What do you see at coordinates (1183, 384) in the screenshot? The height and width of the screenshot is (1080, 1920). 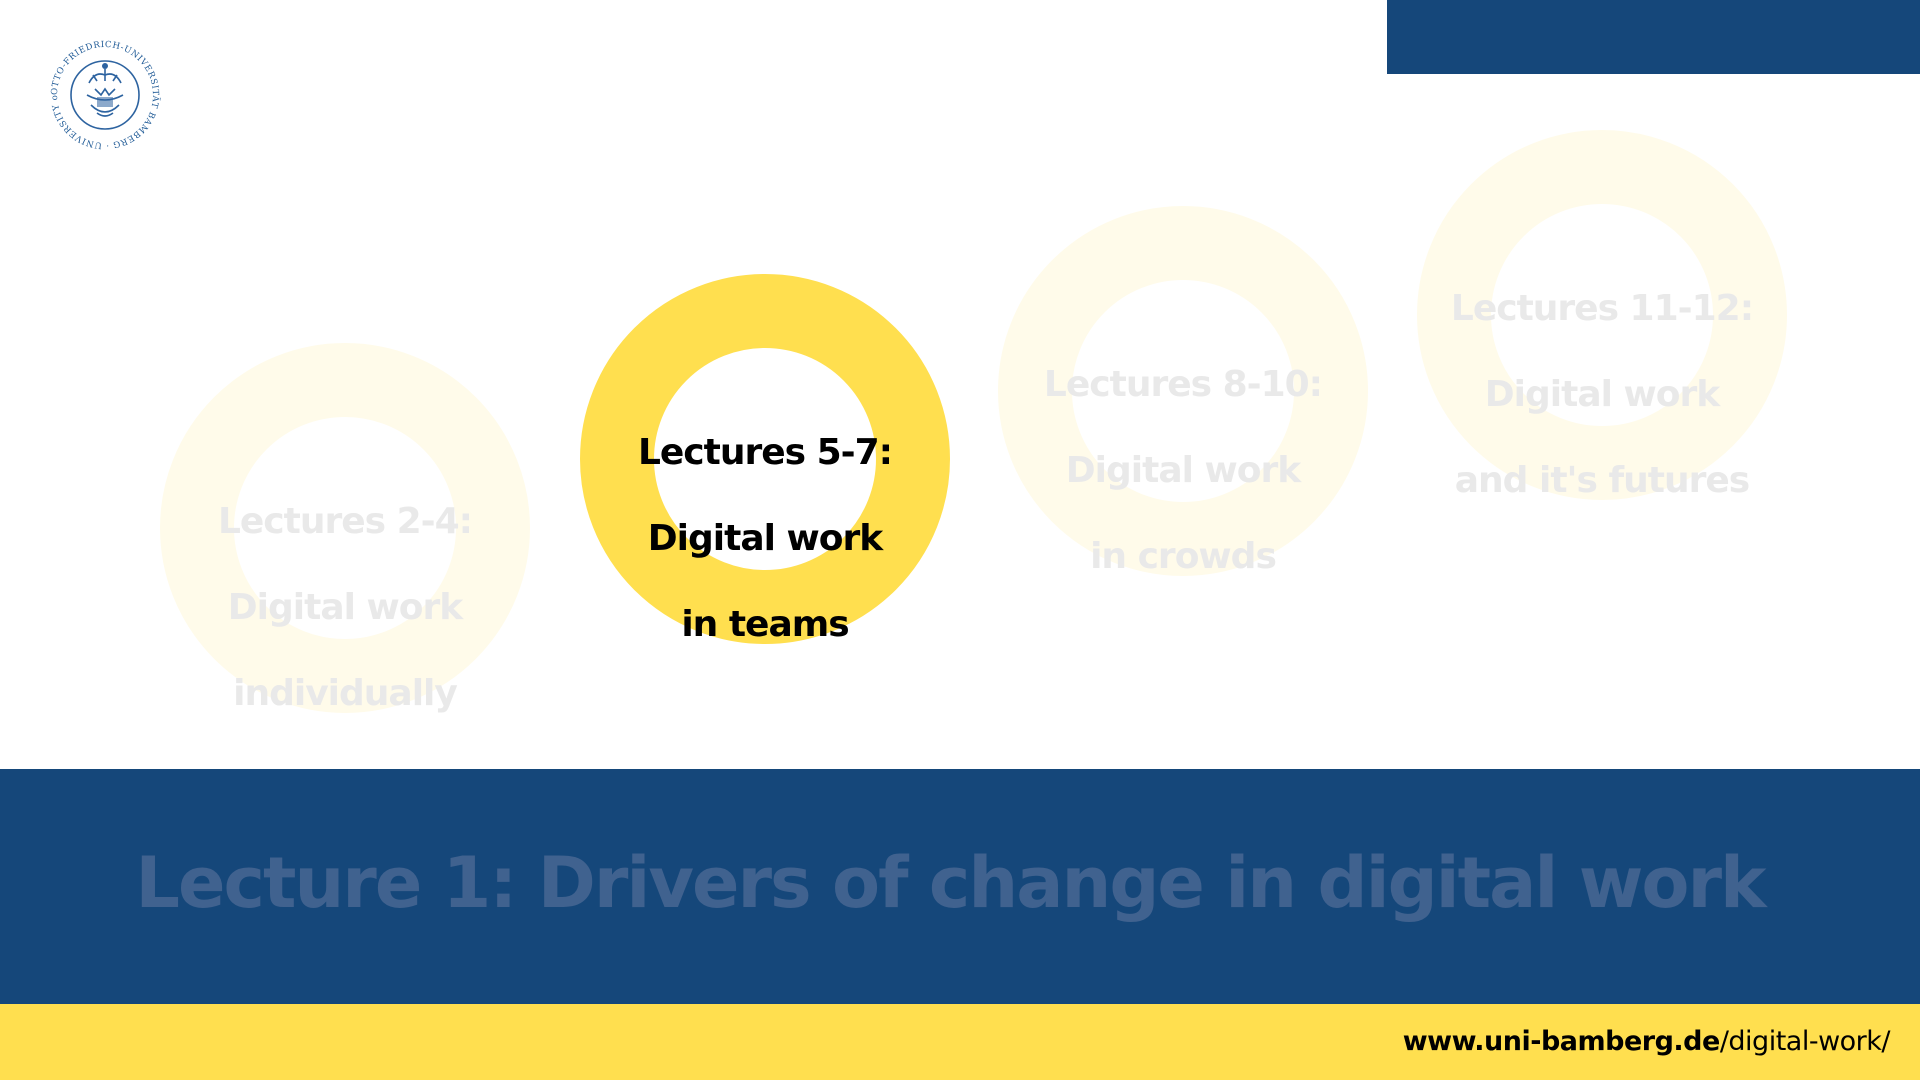 I see `ring-label-line: Lectures 8-10:` at bounding box center [1183, 384].